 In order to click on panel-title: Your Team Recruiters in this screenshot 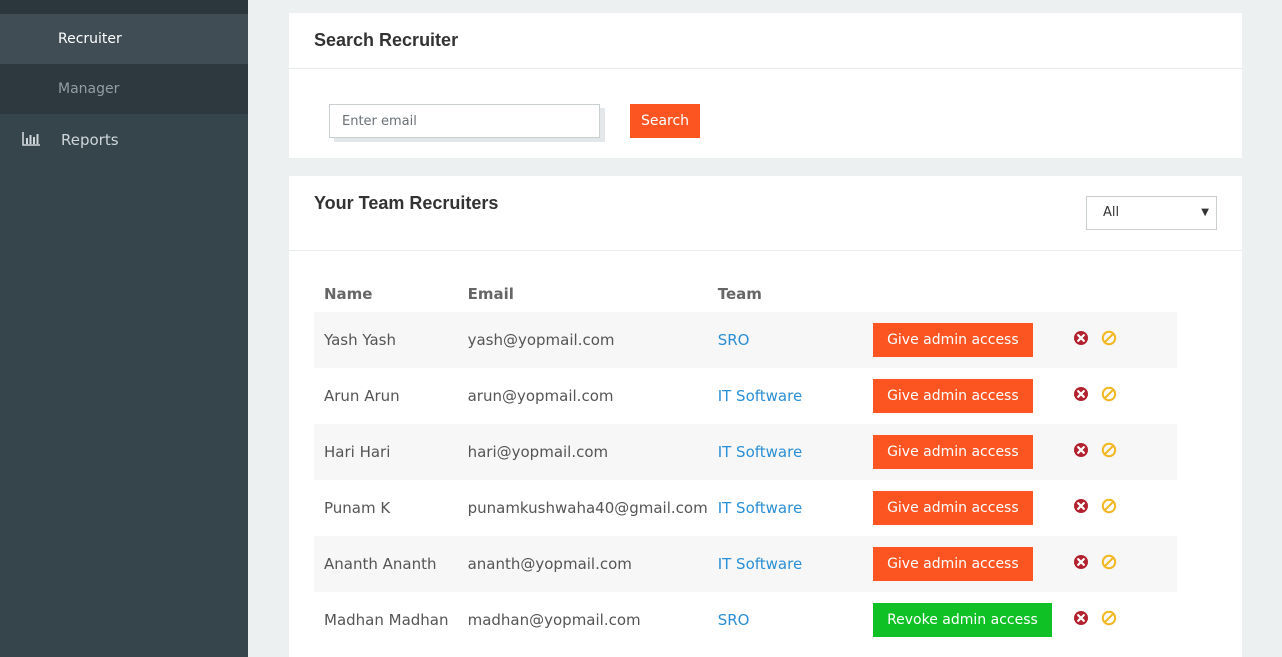, I will do `click(406, 203)`.